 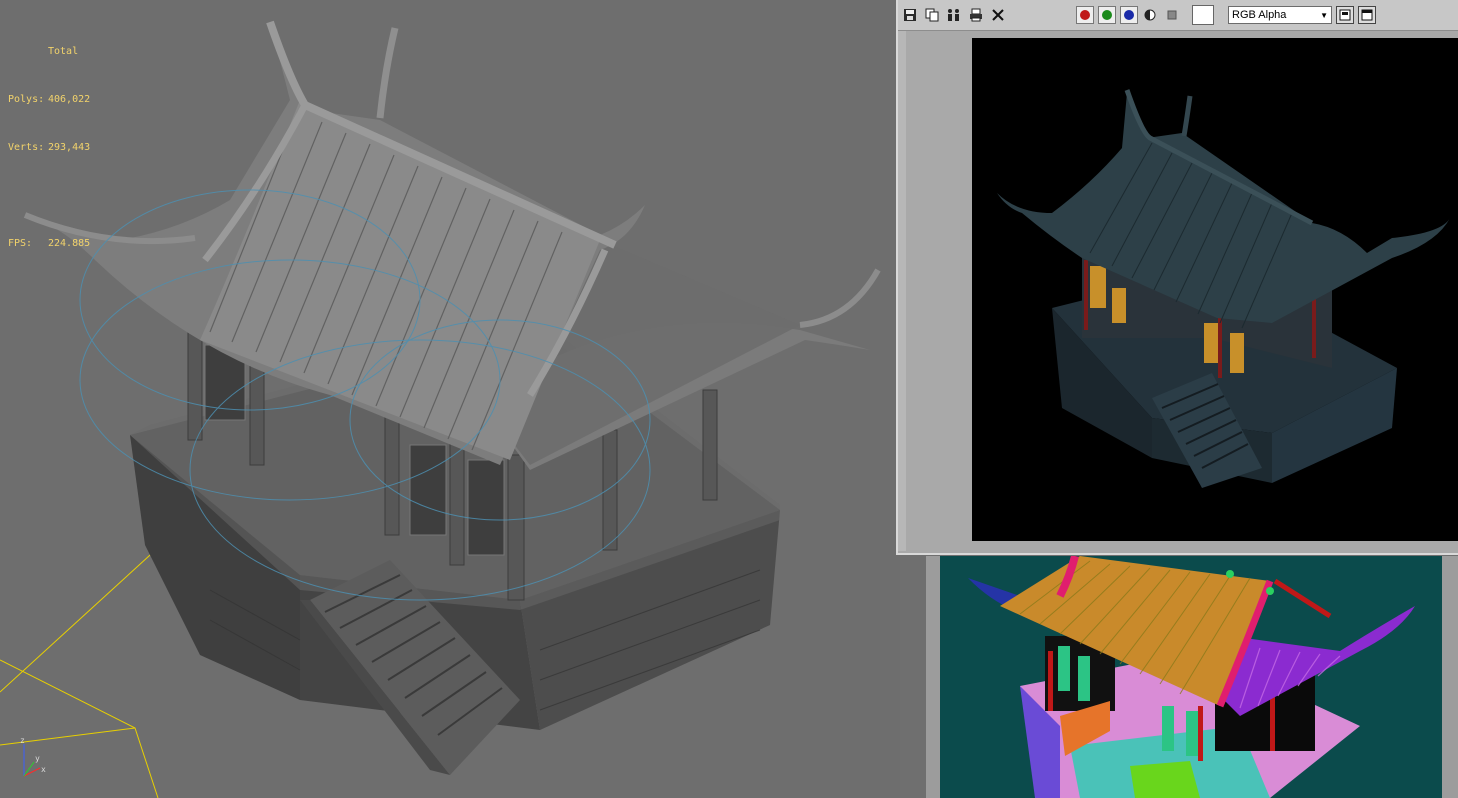 What do you see at coordinates (63, 51) in the screenshot?
I see `stats-total-header: Total` at bounding box center [63, 51].